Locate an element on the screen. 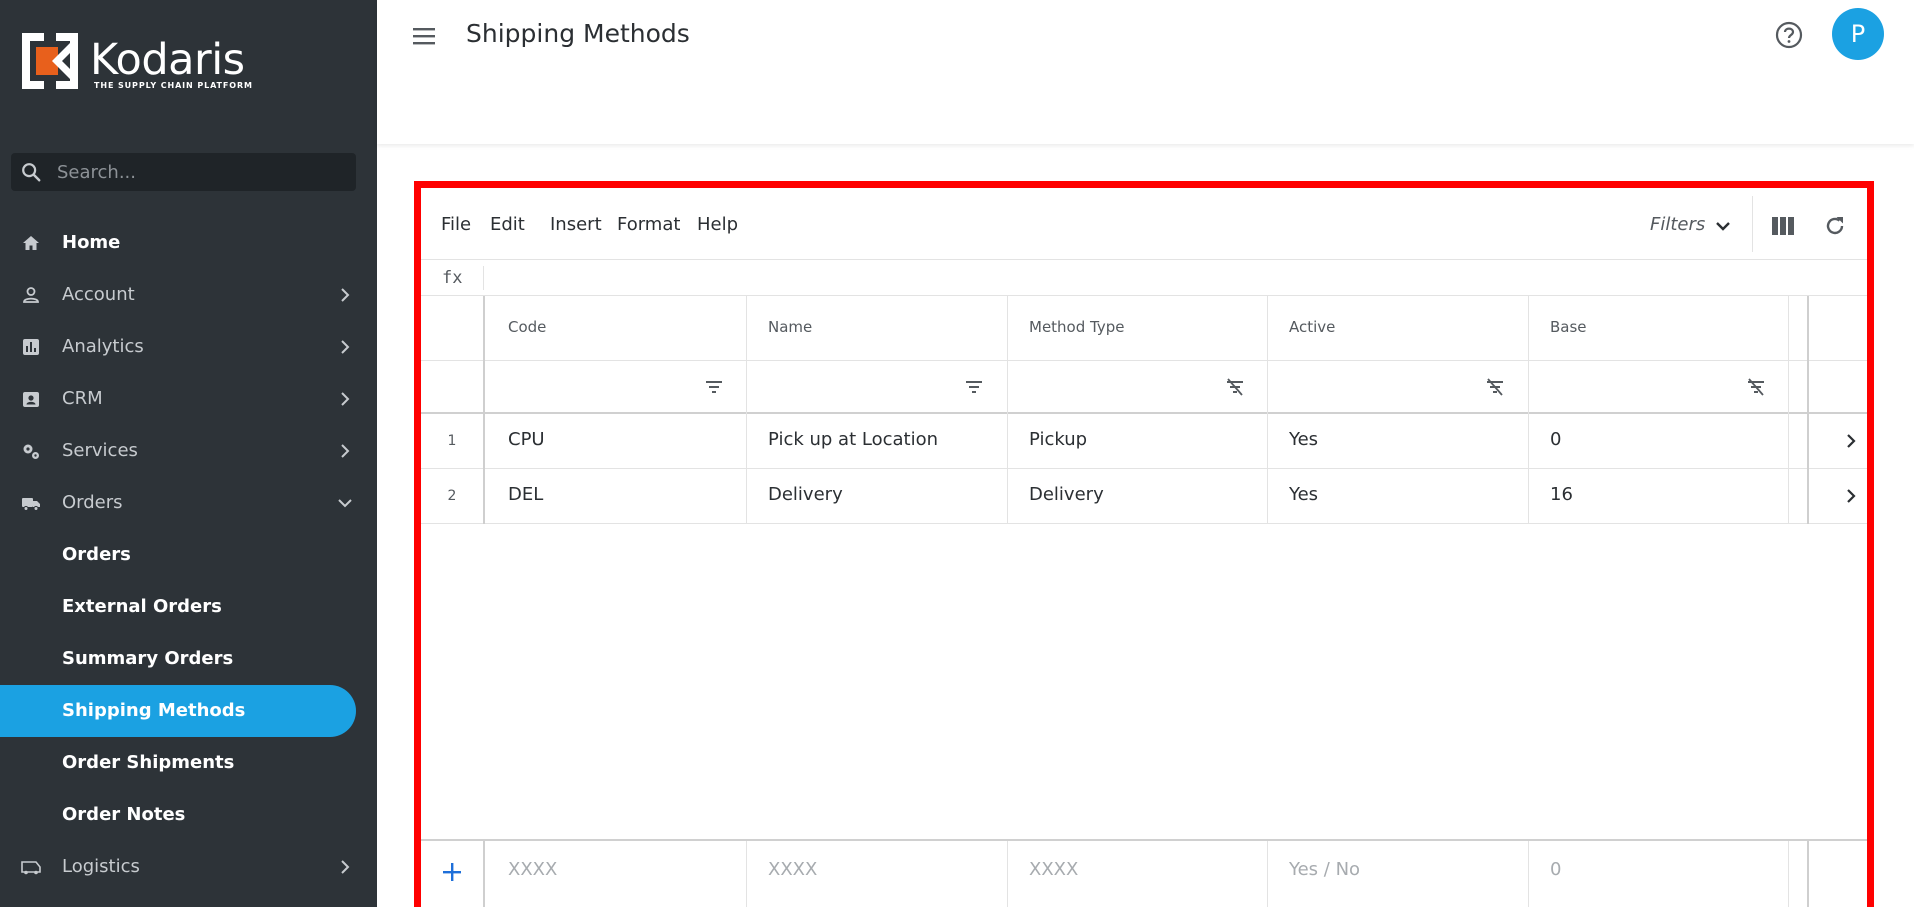 The width and height of the screenshot is (1914, 907). menu-edit: Edit is located at coordinates (507, 224).